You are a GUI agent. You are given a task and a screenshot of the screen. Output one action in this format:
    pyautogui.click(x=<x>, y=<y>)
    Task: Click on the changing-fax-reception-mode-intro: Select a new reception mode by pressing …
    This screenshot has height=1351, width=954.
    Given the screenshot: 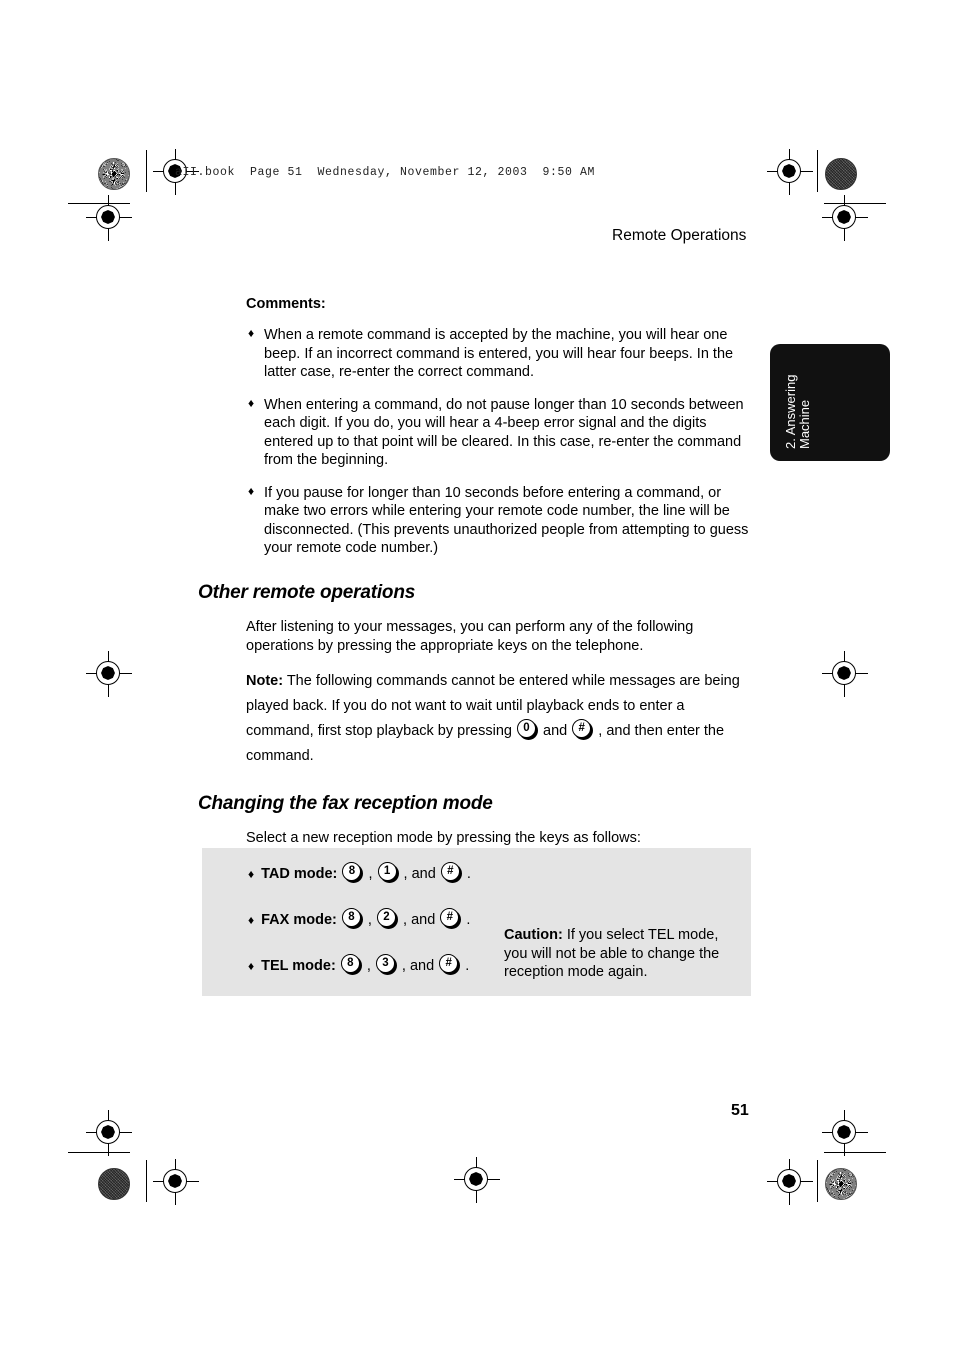 What is the action you would take?
    pyautogui.click(x=443, y=837)
    